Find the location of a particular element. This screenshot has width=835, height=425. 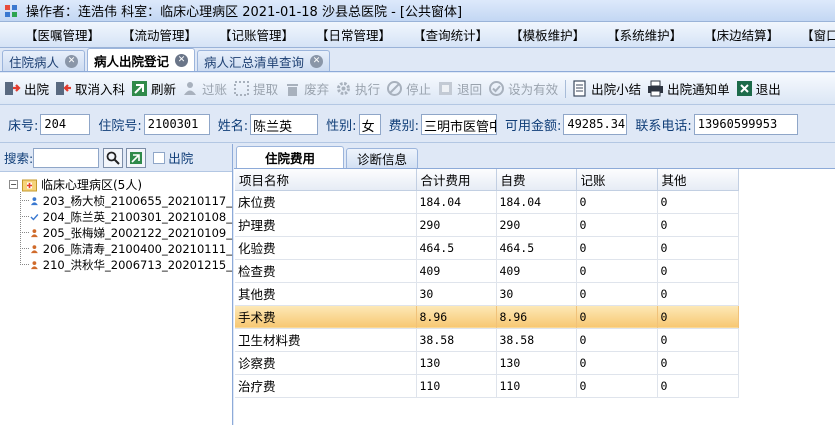

column-header-total: 合计费用 is located at coordinates (456, 180).